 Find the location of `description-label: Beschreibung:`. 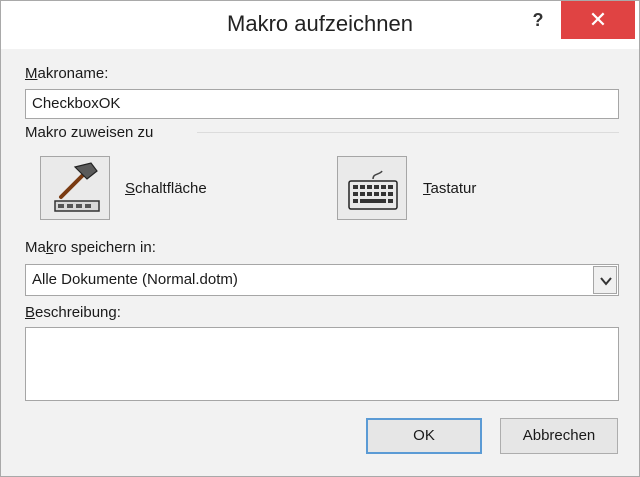

description-label: Beschreibung: is located at coordinates (73, 312).